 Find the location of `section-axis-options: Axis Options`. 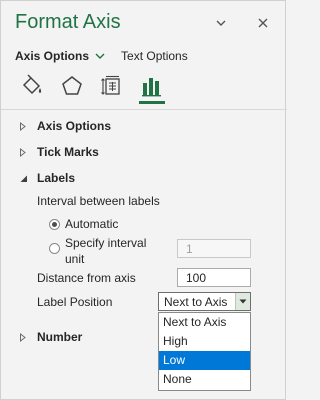

section-axis-options: Axis Options is located at coordinates (65, 126).